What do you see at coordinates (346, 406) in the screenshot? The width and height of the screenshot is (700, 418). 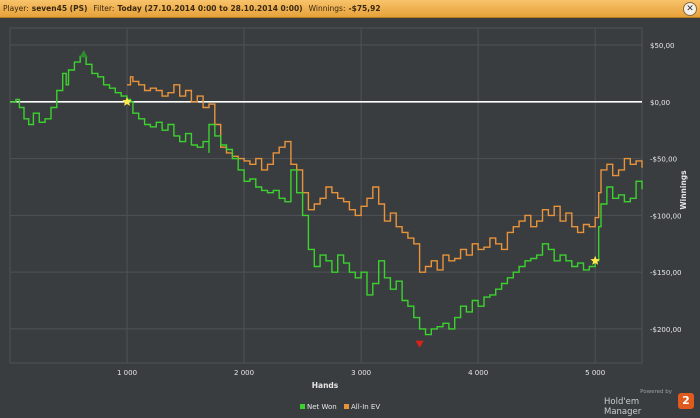 I see `allin-ev-legend-swatch` at bounding box center [346, 406].